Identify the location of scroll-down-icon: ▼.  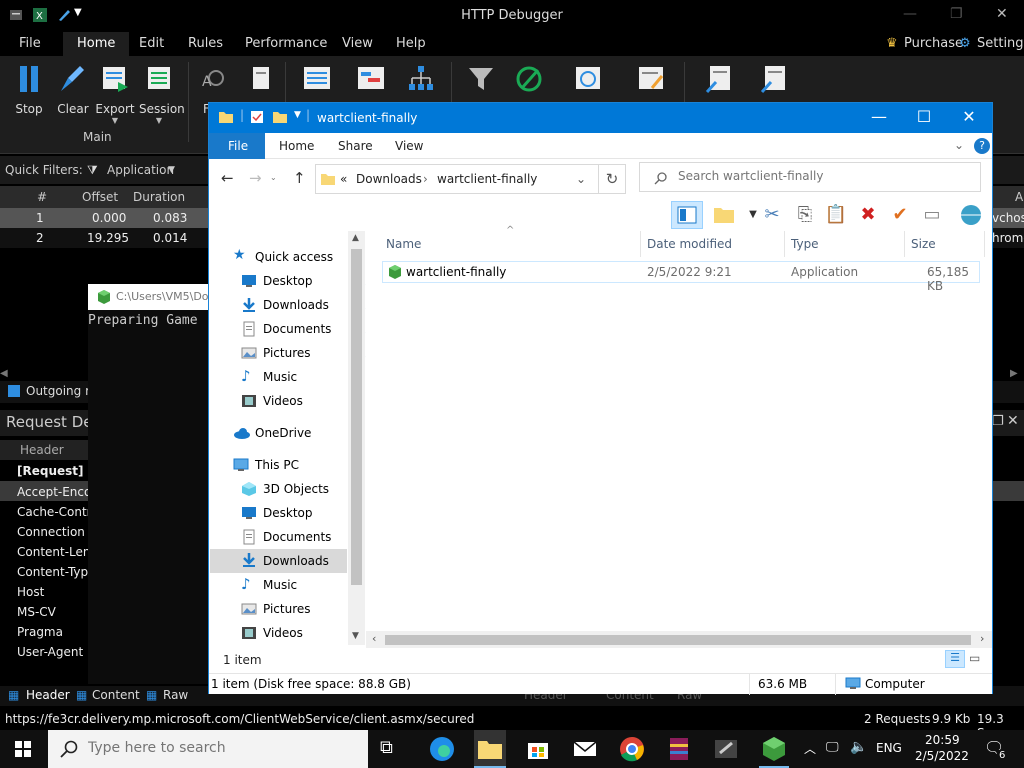
(355, 636).